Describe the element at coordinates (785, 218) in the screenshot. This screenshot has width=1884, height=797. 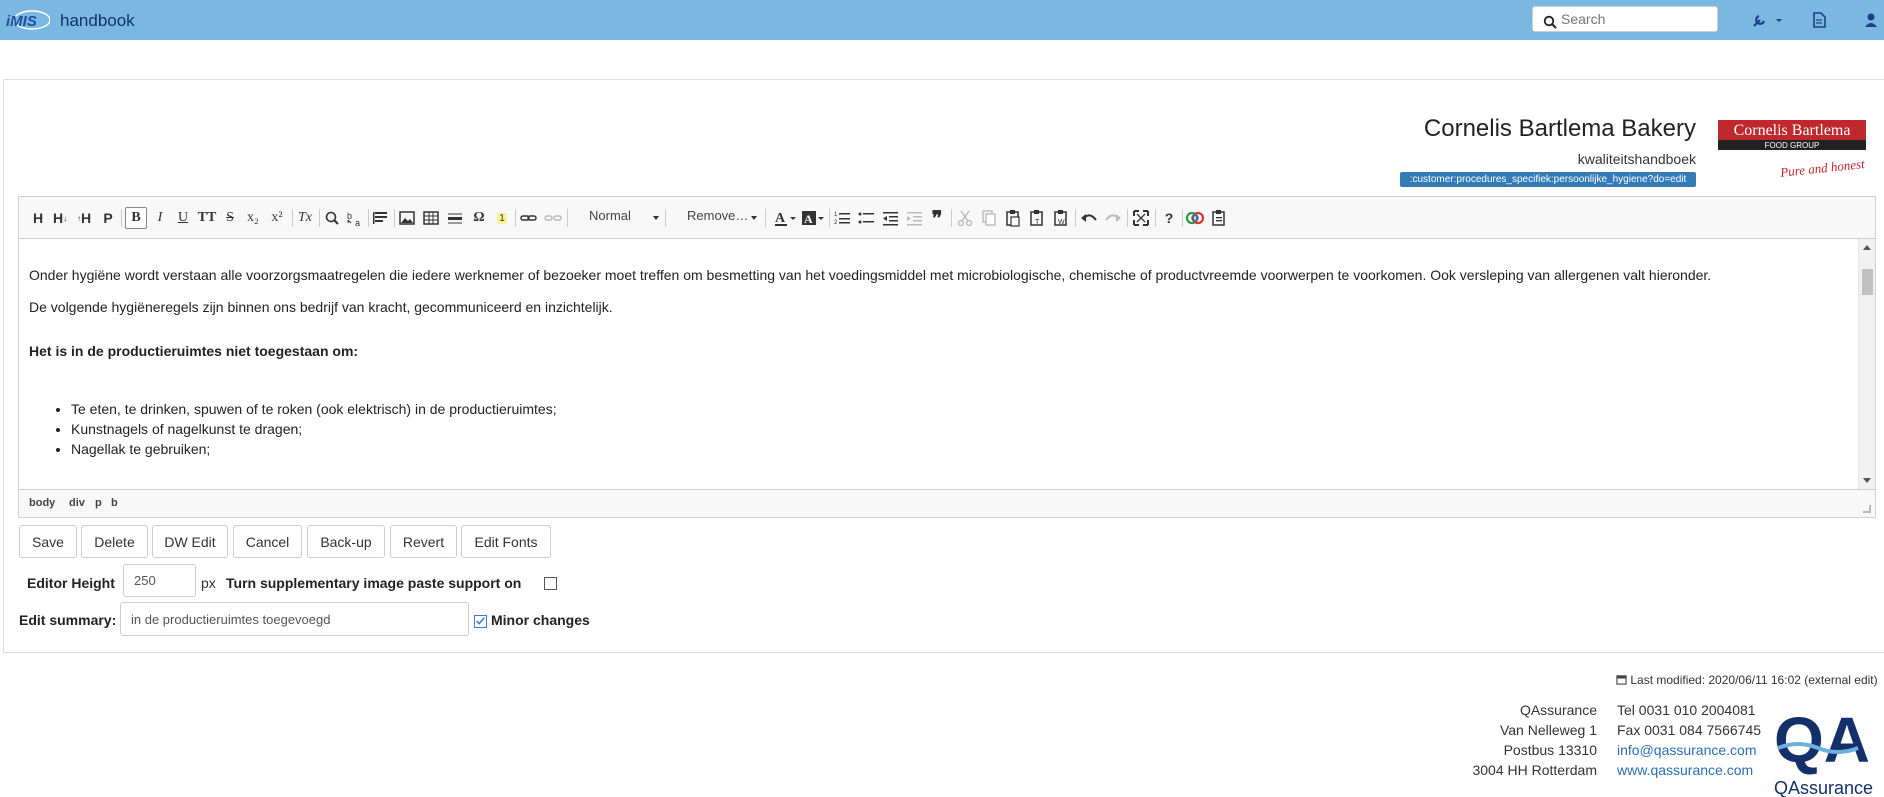
I see `text-color-icon: A` at that location.